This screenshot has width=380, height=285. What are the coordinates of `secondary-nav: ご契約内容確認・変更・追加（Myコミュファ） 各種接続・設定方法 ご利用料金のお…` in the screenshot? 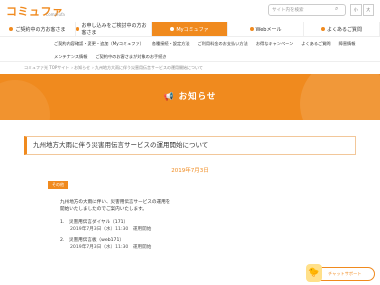 It's located at (190, 49).